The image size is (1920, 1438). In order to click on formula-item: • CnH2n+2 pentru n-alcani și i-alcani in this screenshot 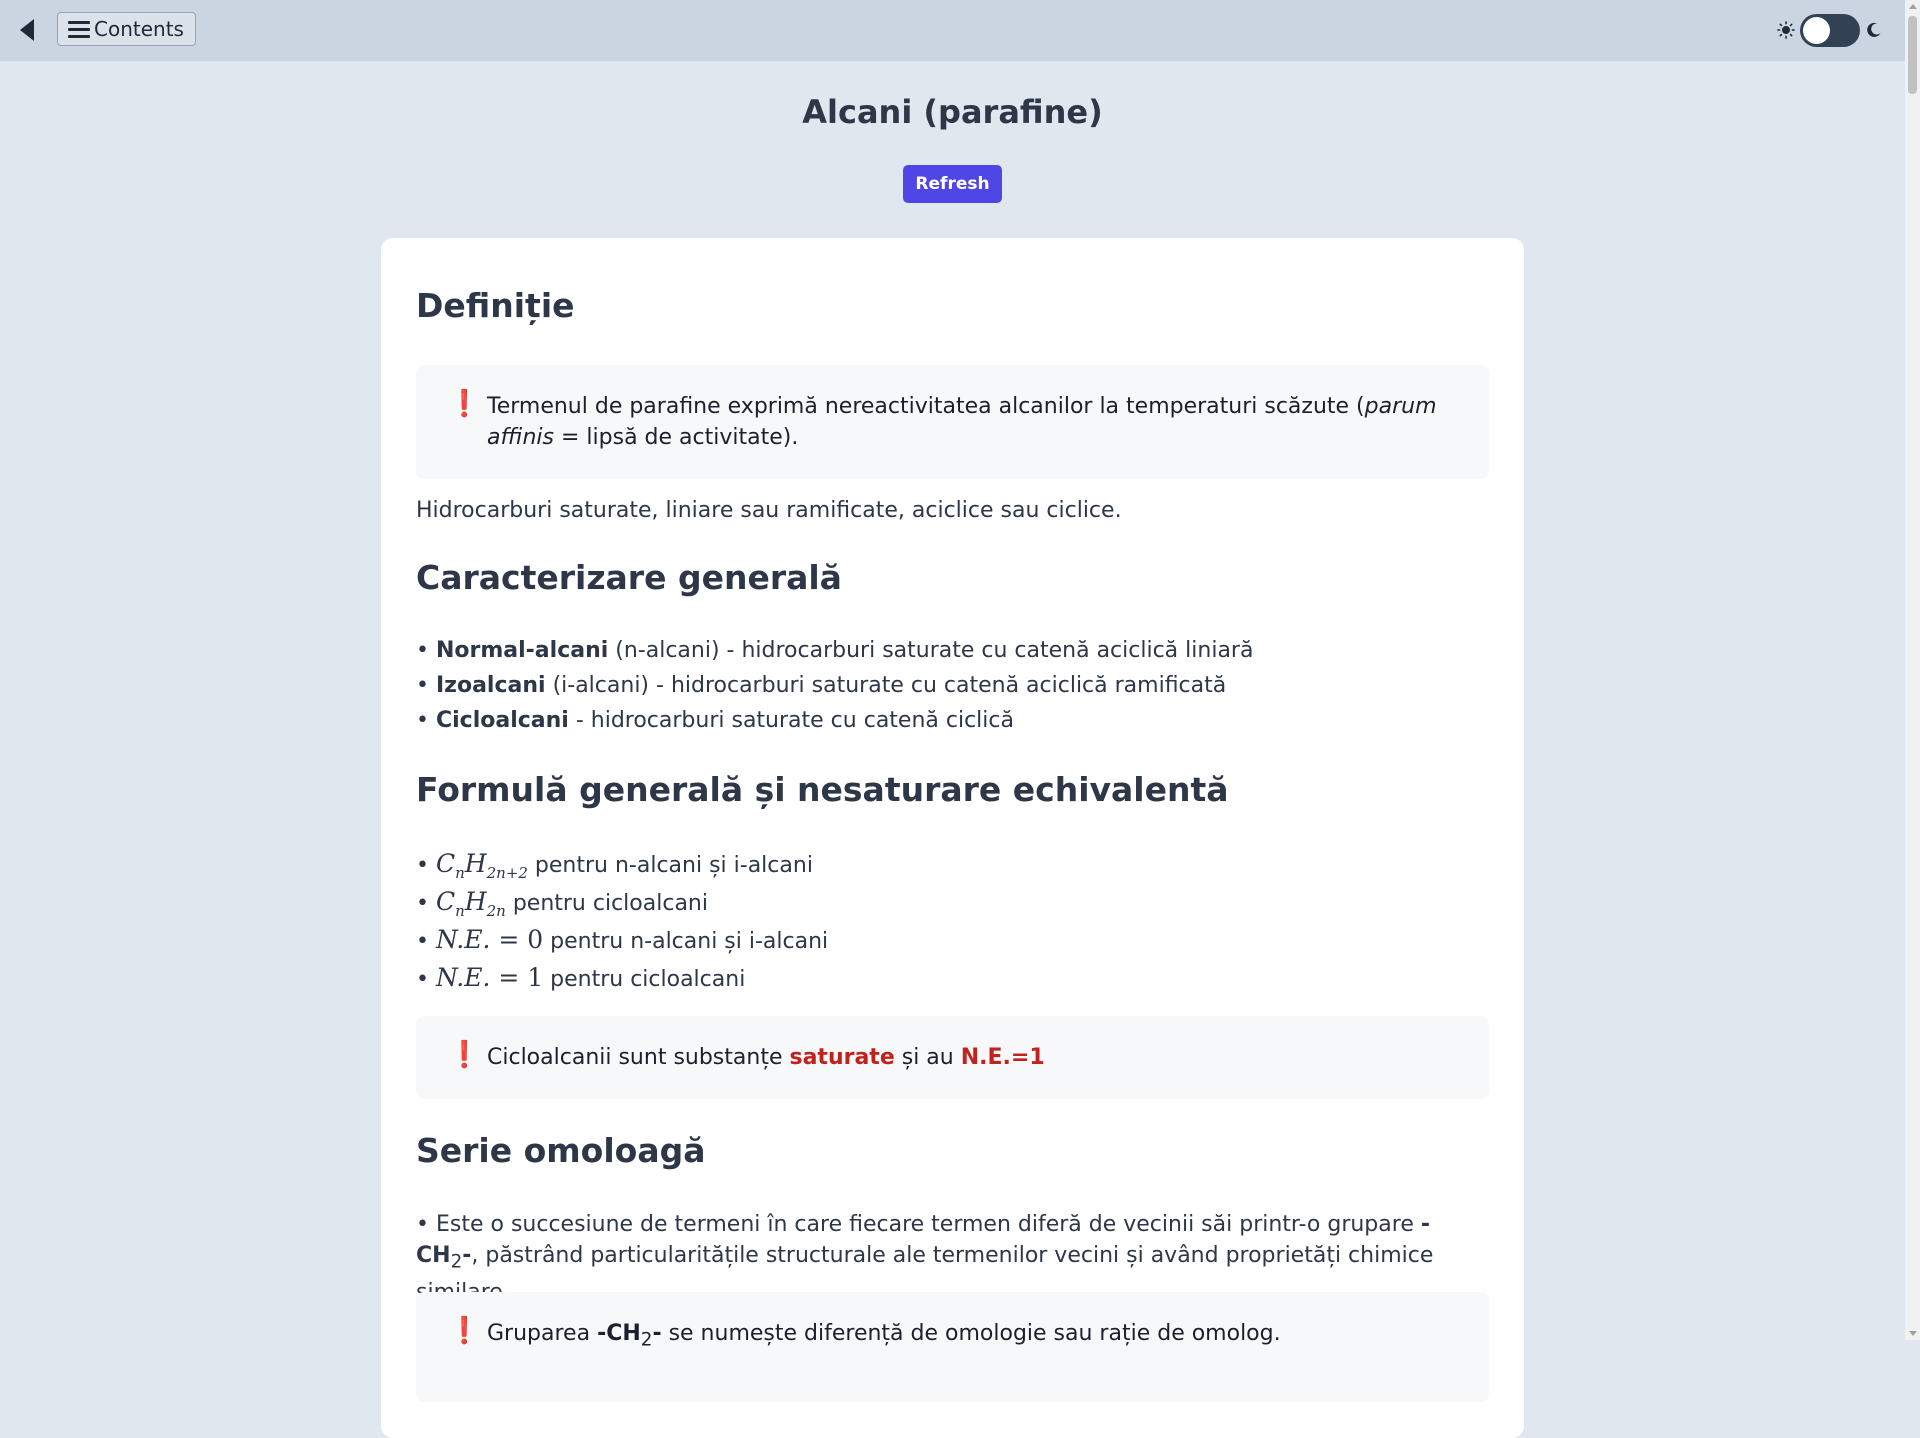, I will do `click(614, 868)`.